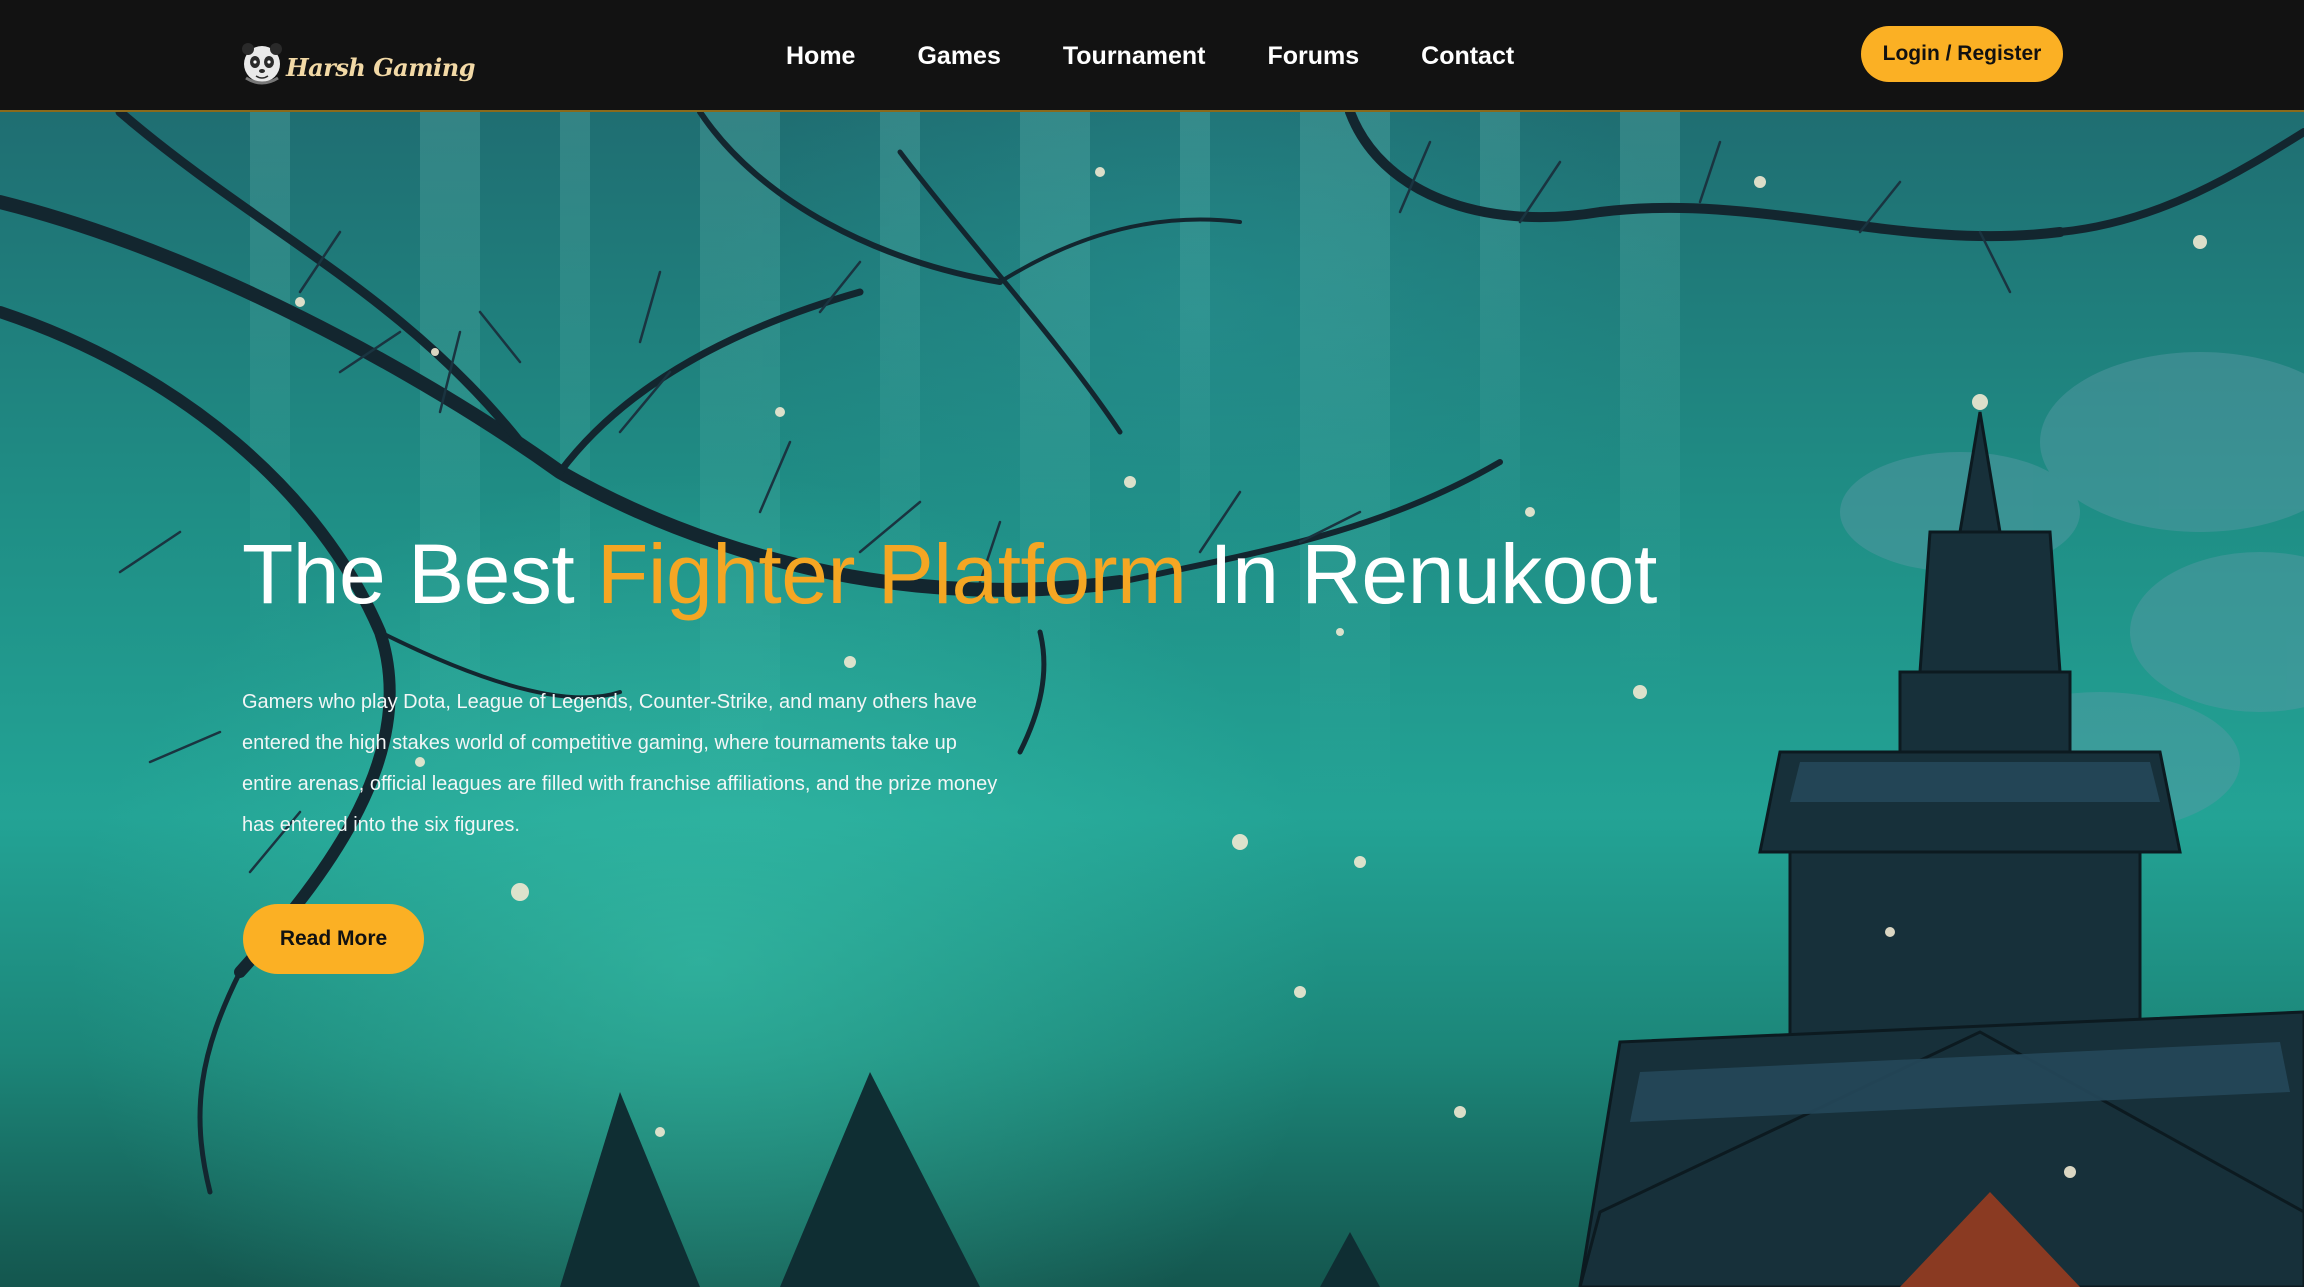  Describe the element at coordinates (1962, 54) in the screenshot. I see `login-register-button: Login / Register` at that location.